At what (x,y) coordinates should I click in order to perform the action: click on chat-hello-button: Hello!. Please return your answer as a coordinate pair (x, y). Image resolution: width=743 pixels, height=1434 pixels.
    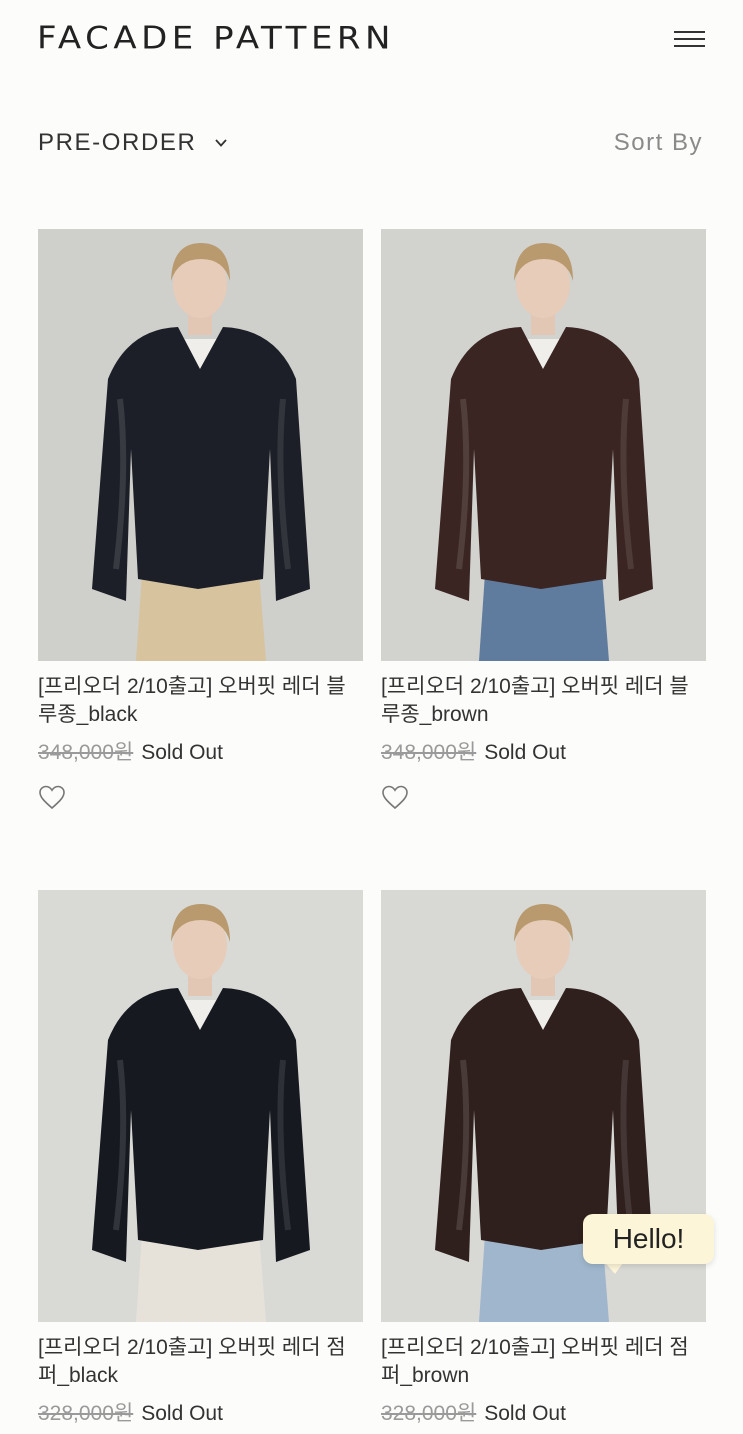
    Looking at the image, I should click on (648, 1239).